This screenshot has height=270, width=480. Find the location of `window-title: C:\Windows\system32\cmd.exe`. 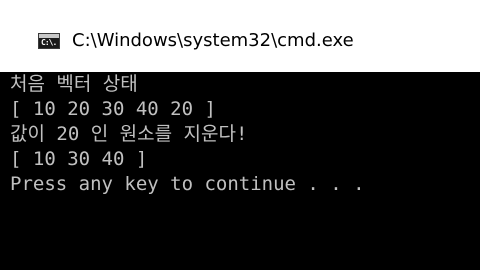

window-title: C:\Windows\system32\cmd.exe is located at coordinates (213, 40).